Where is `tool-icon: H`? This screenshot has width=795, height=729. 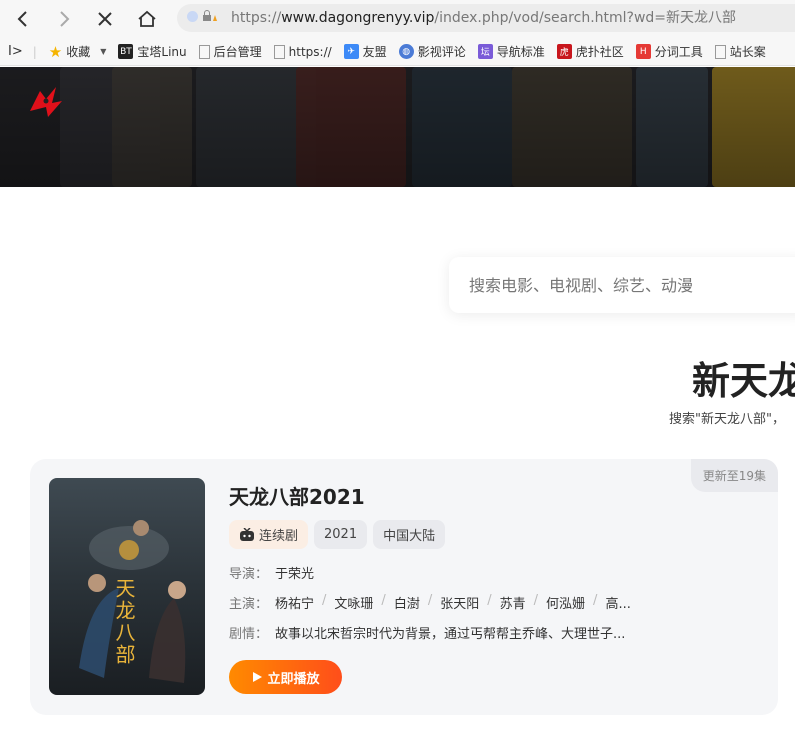 tool-icon: H is located at coordinates (643, 51).